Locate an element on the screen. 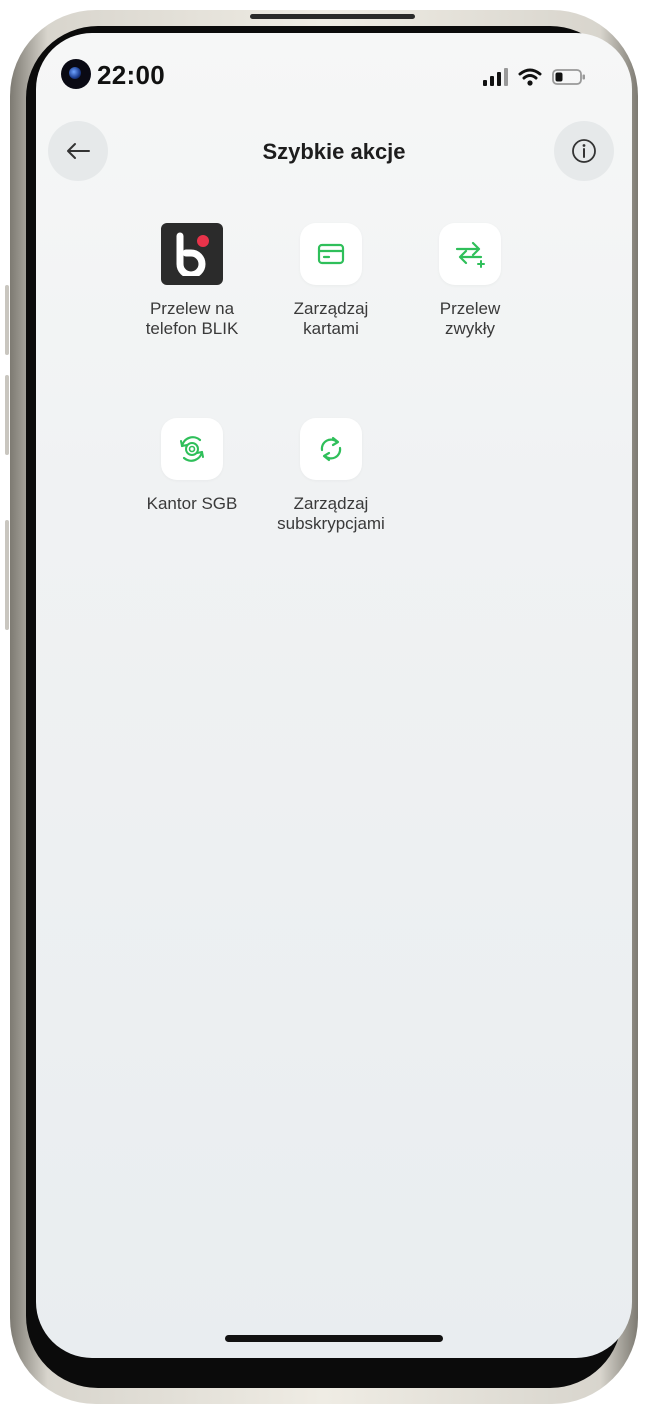  currency-exchange-icon is located at coordinates (192, 449).